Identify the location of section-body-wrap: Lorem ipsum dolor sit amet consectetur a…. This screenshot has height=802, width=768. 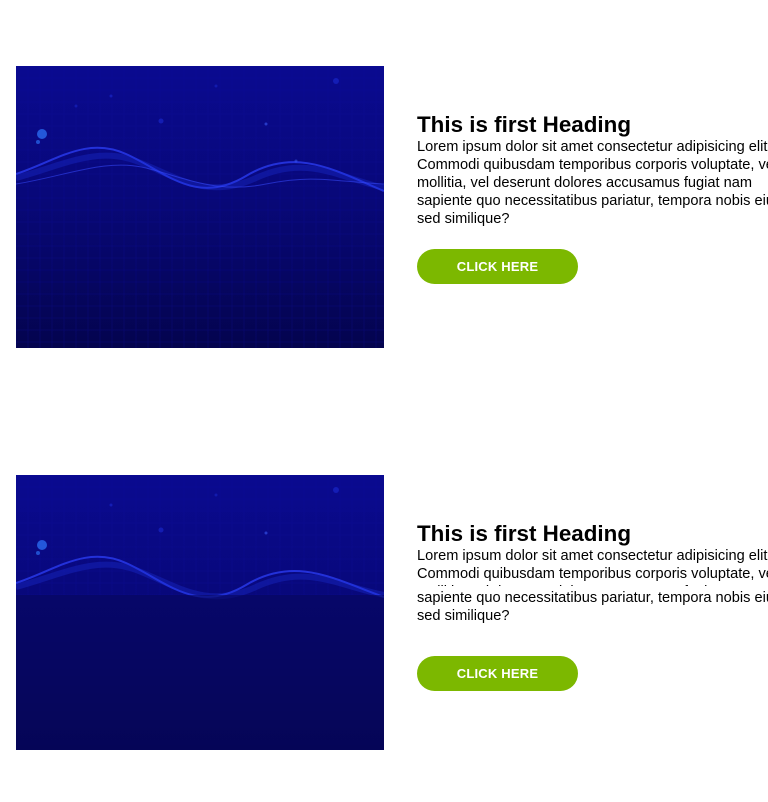
(592, 591).